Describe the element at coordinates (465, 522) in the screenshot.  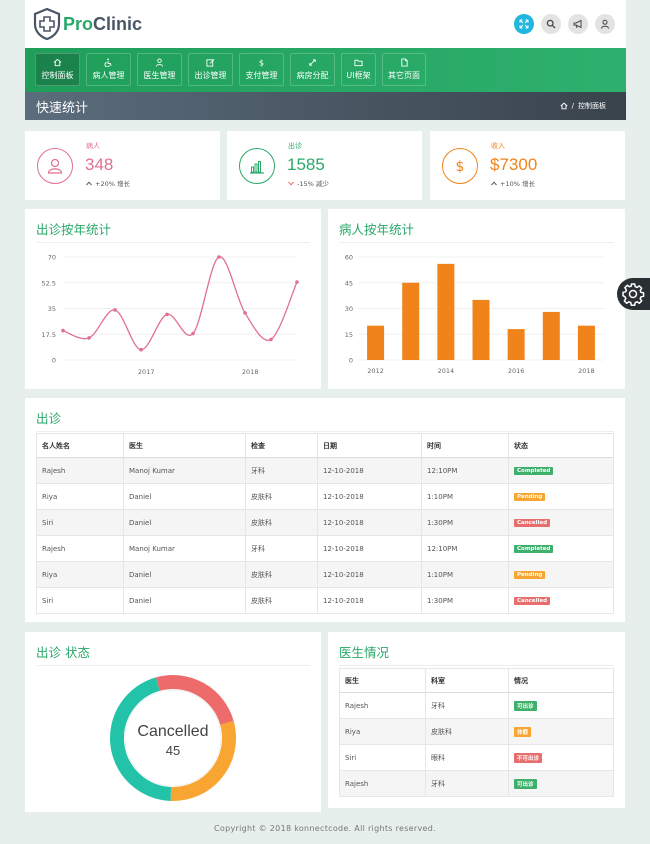
I see `table-cell: 1:30PM` at that location.